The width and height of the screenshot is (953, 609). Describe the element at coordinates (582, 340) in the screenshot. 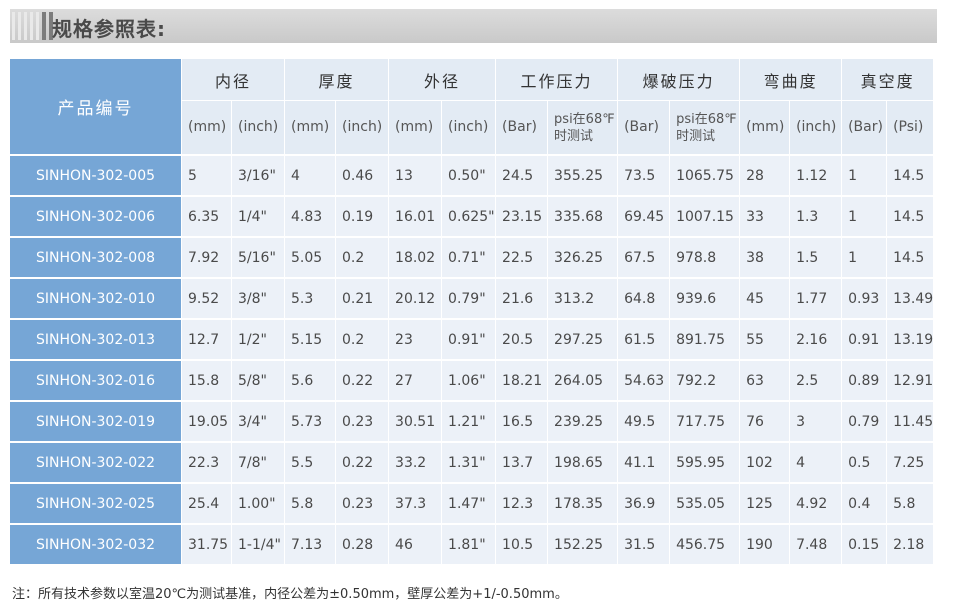

I see `table-cell: 297.25` at that location.